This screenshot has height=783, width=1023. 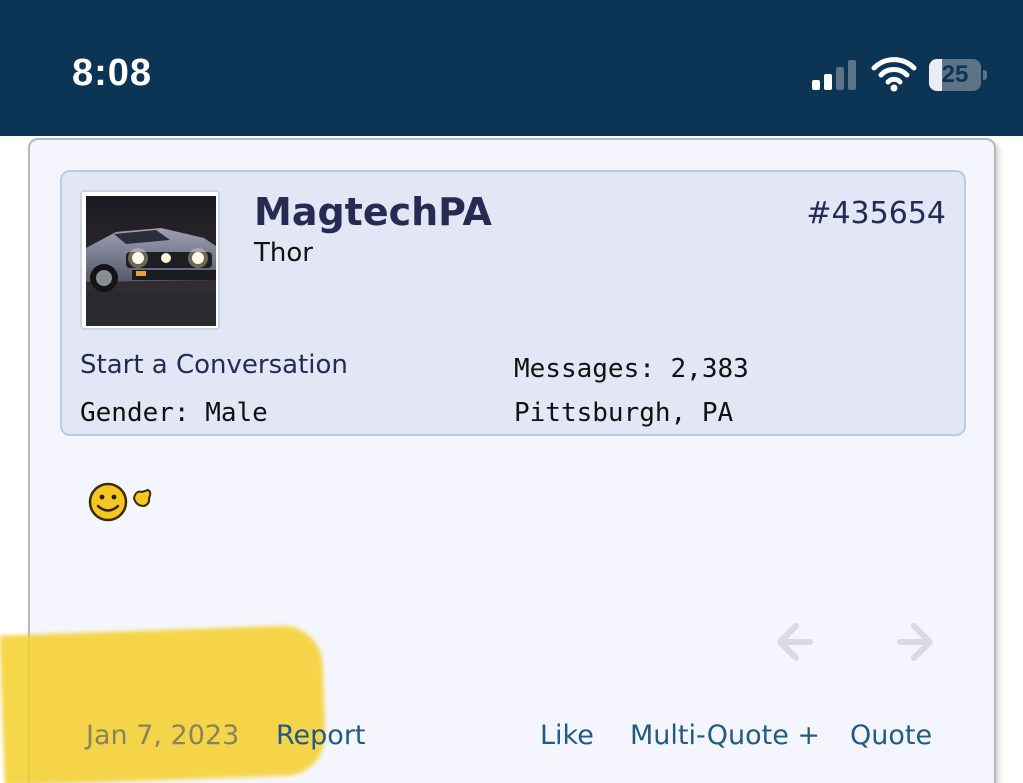 I want to click on user-title: Thor, so click(x=283, y=253).